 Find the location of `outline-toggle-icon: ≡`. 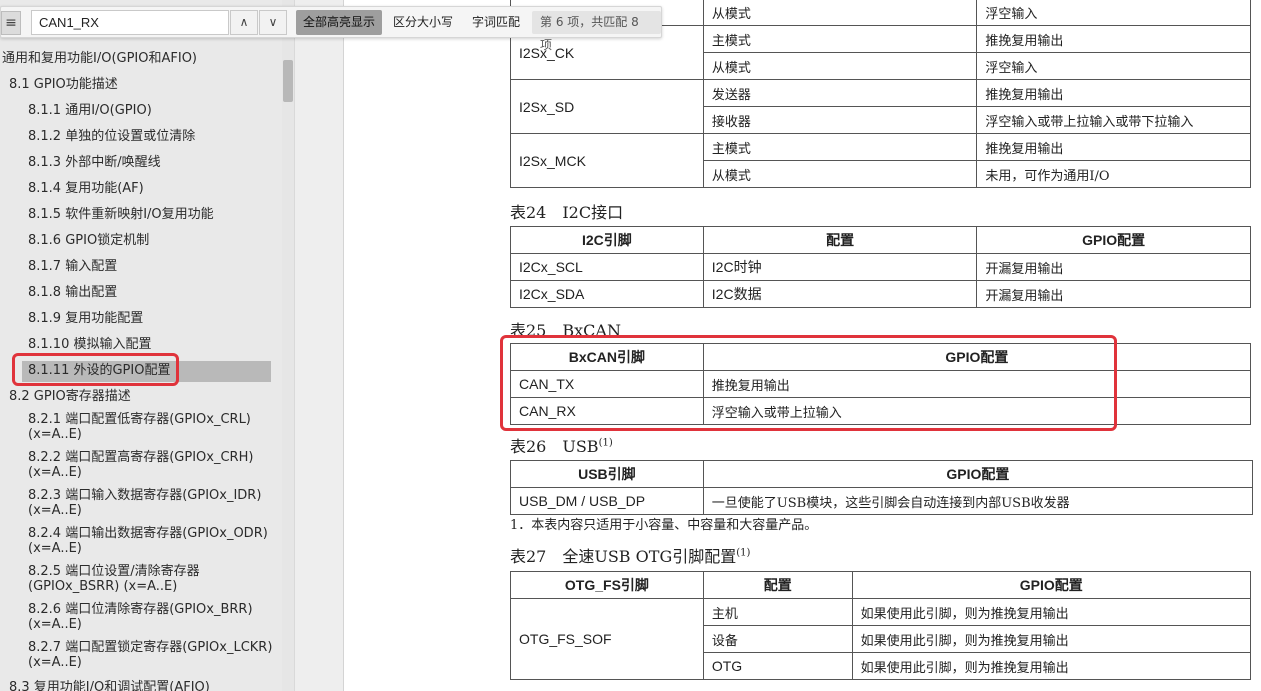

outline-toggle-icon: ≡ is located at coordinates (11, 23).